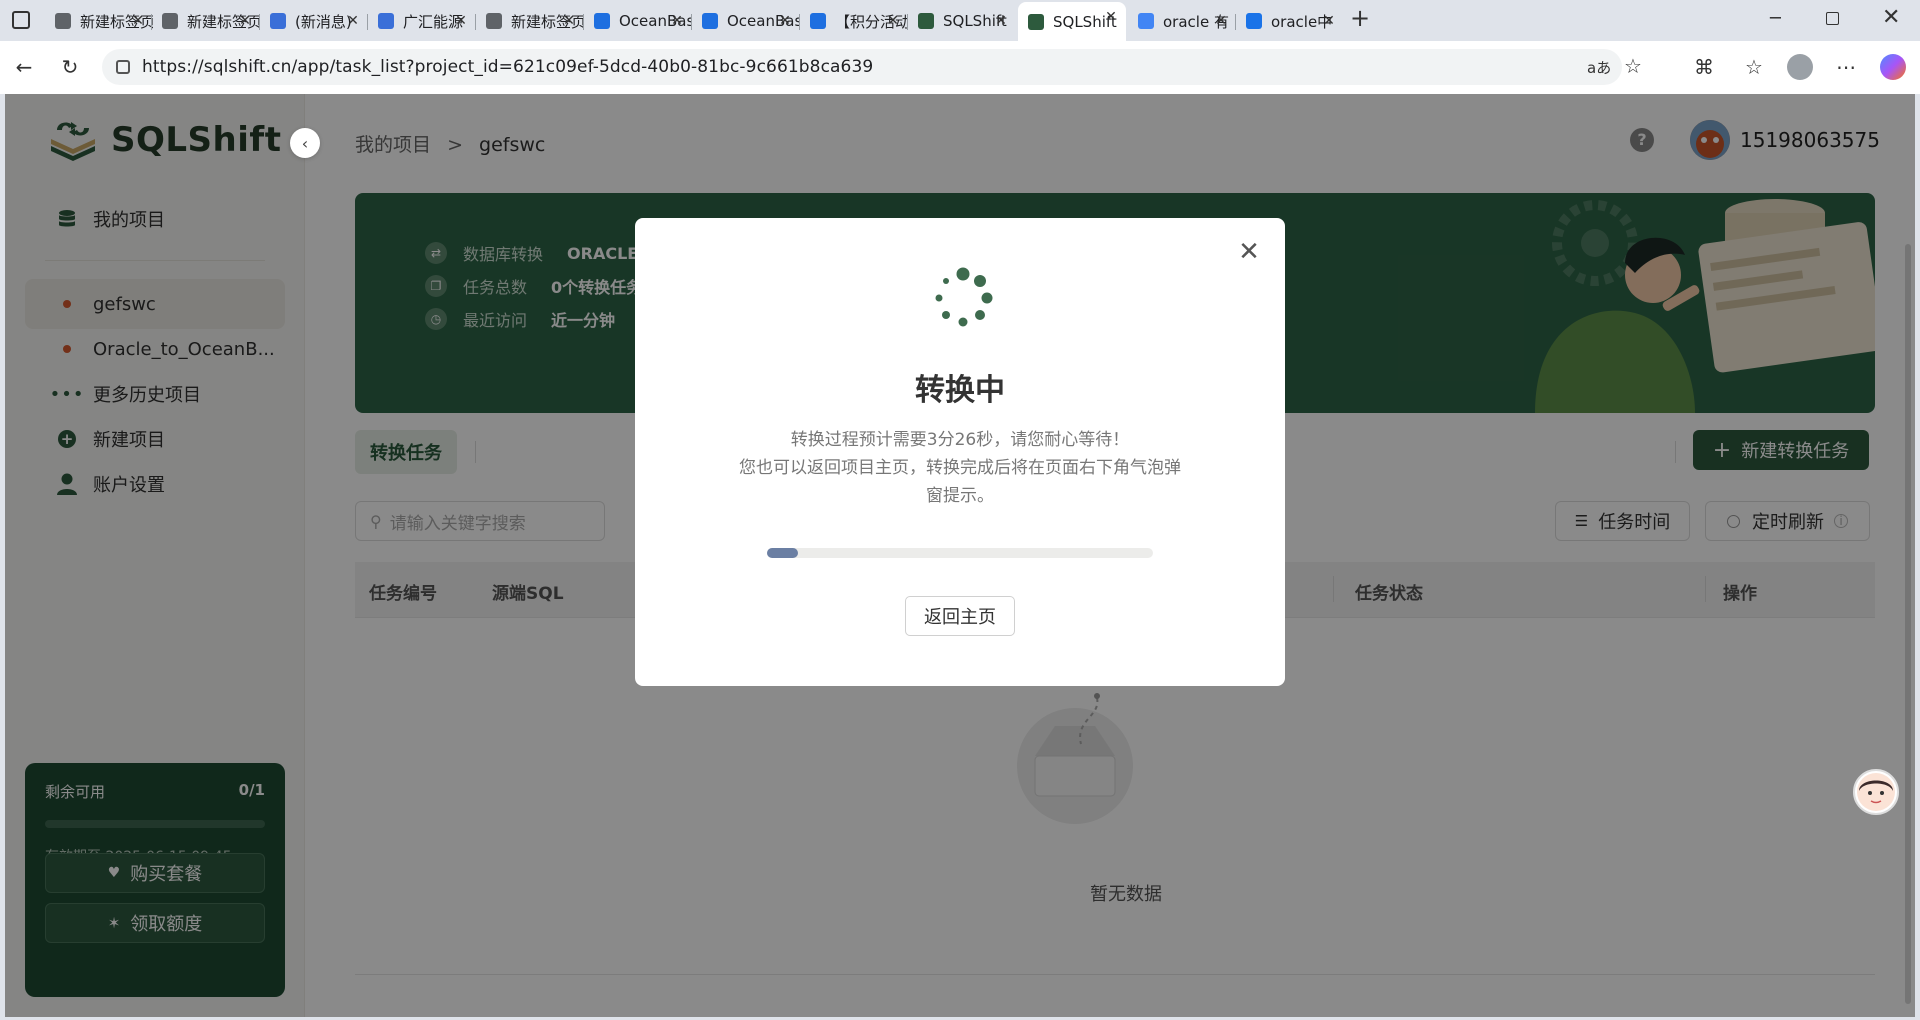 The height and width of the screenshot is (1020, 1920). What do you see at coordinates (782, 553) in the screenshot?
I see `progress-fill` at bounding box center [782, 553].